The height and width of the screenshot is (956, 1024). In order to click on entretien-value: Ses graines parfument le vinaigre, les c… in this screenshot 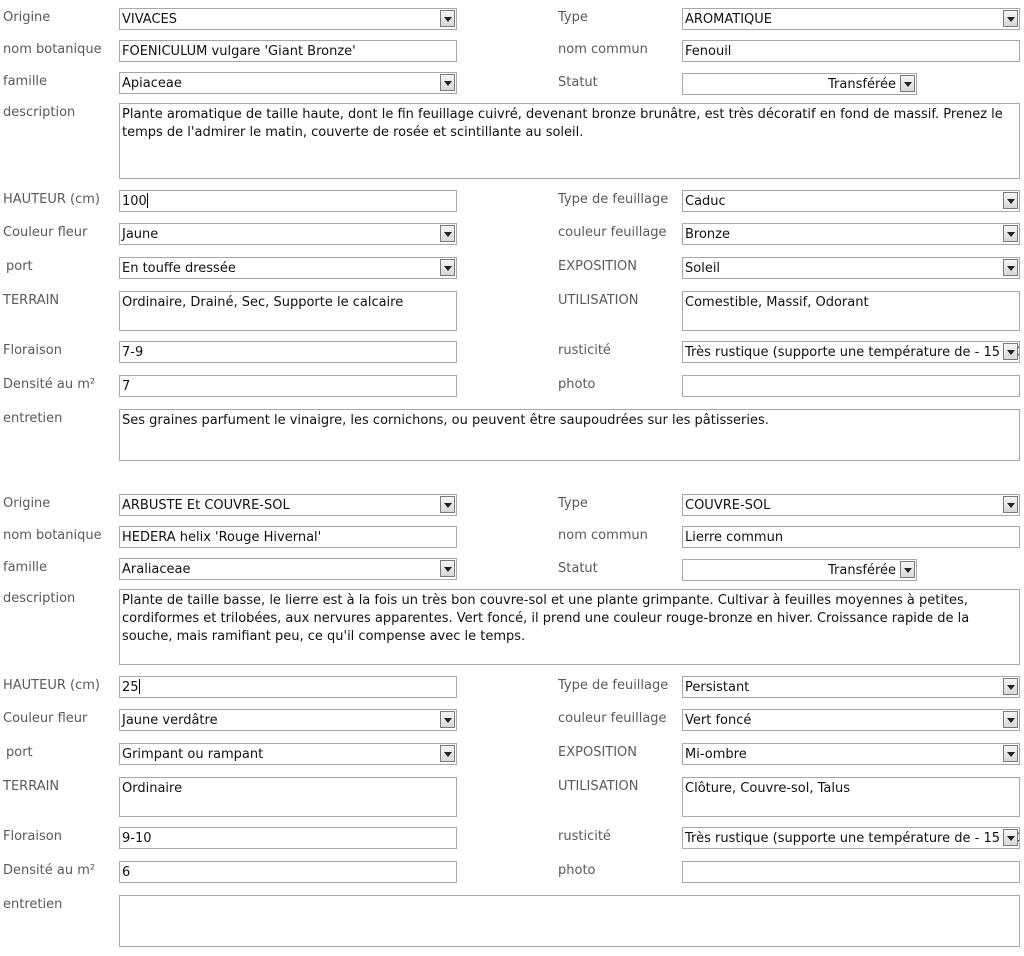, I will do `click(445, 420)`.